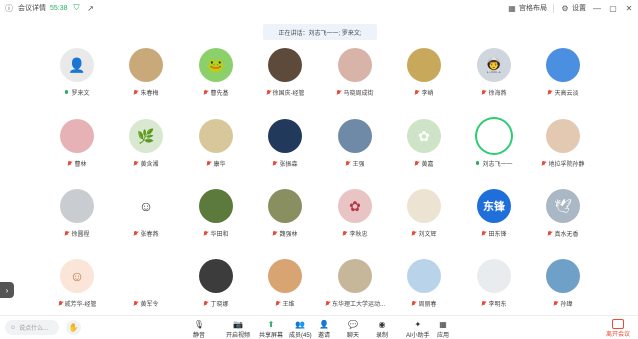 This screenshot has width=638, height=339. I want to click on participant-tile: 孙瑋, so click(563, 287).